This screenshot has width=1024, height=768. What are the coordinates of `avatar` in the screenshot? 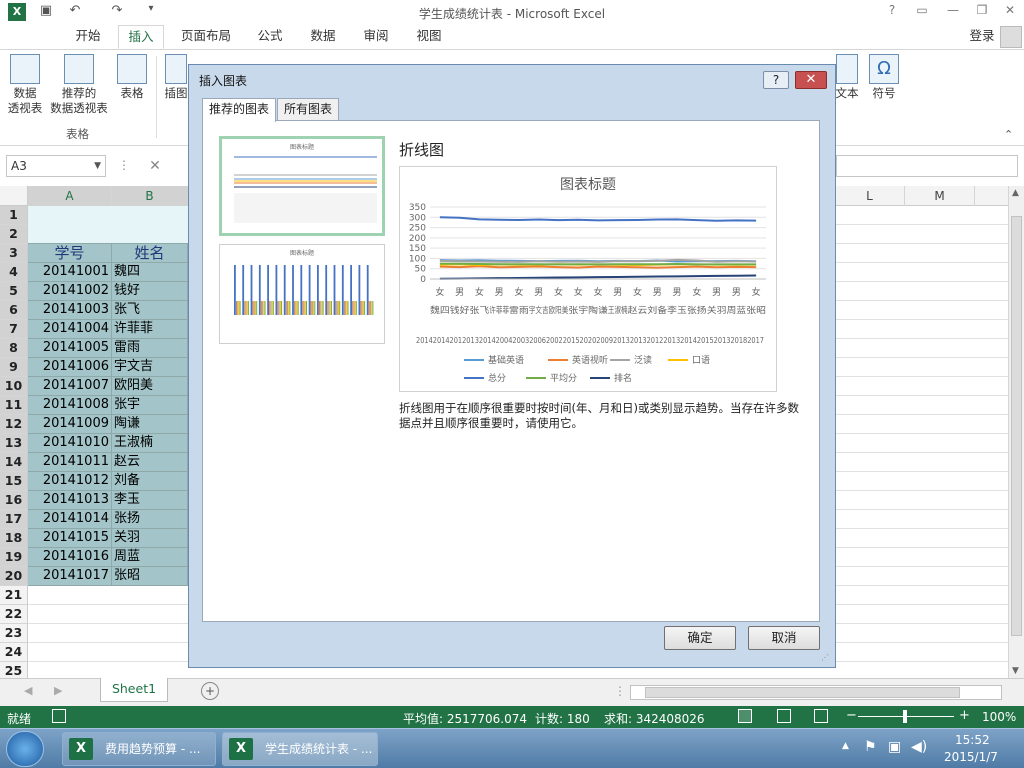 It's located at (1011, 37).